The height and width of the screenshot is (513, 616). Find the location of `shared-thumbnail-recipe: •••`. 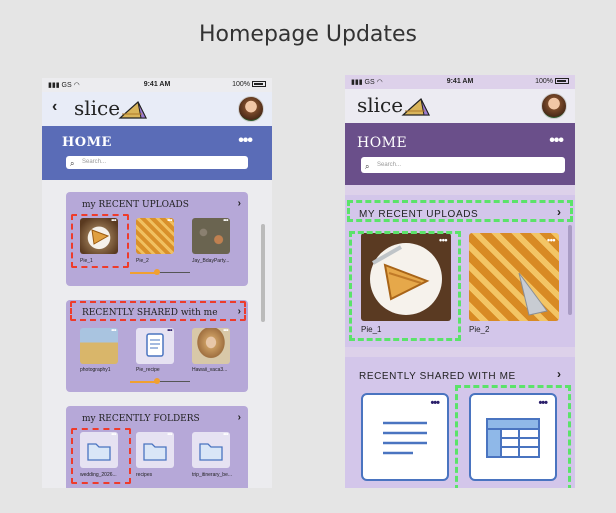

shared-thumbnail-recipe: ••• is located at coordinates (155, 346).